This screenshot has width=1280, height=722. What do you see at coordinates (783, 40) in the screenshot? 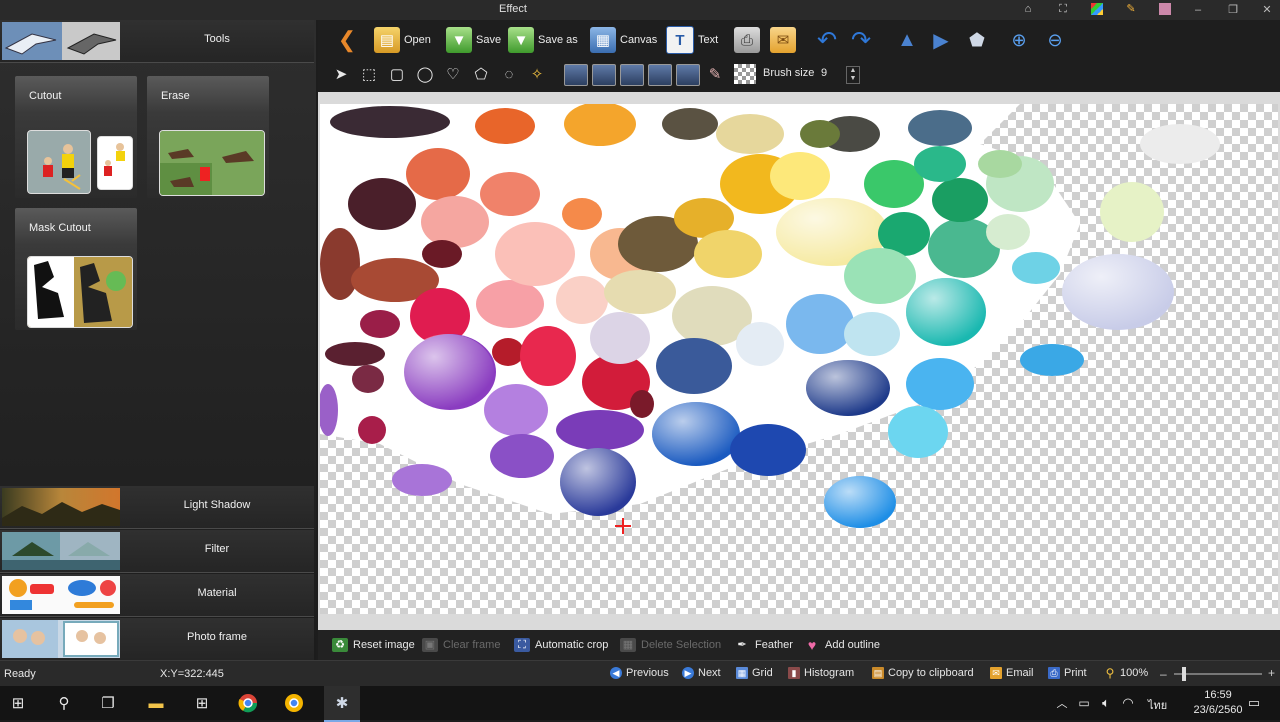
I see `email-toolbar-button: ✉` at bounding box center [783, 40].